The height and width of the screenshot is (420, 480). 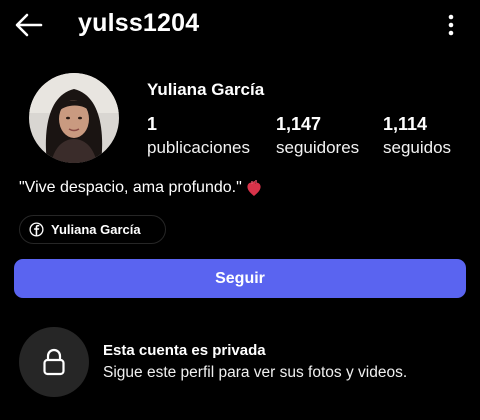 What do you see at coordinates (318, 147) in the screenshot?
I see `followers-label: seguidores` at bounding box center [318, 147].